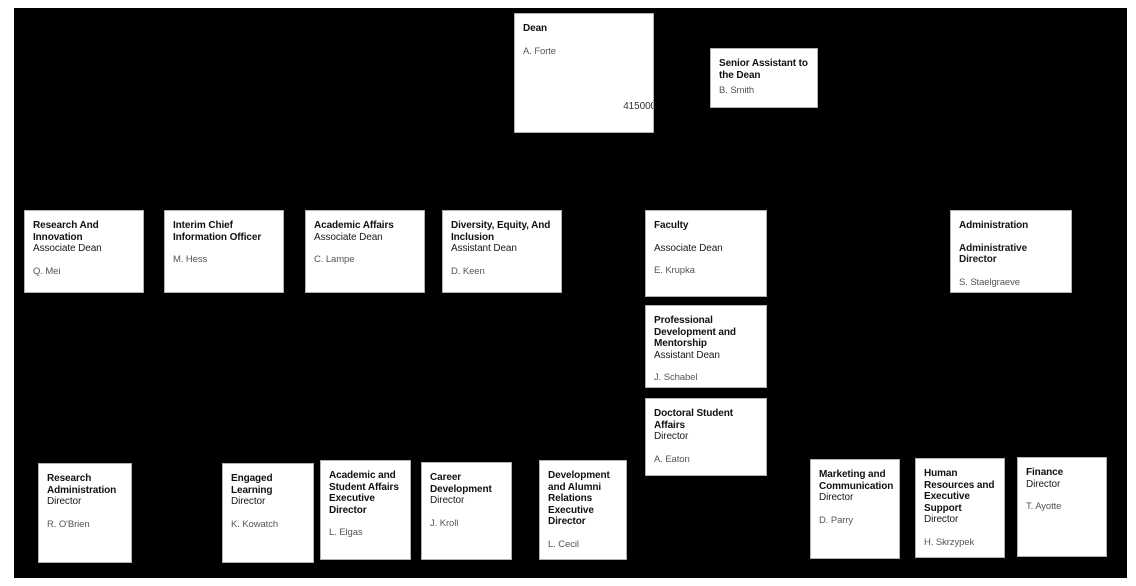 The width and height of the screenshot is (1136, 586). What do you see at coordinates (856, 480) in the screenshot?
I see `org-node-unit: Marketing and Communication` at bounding box center [856, 480].